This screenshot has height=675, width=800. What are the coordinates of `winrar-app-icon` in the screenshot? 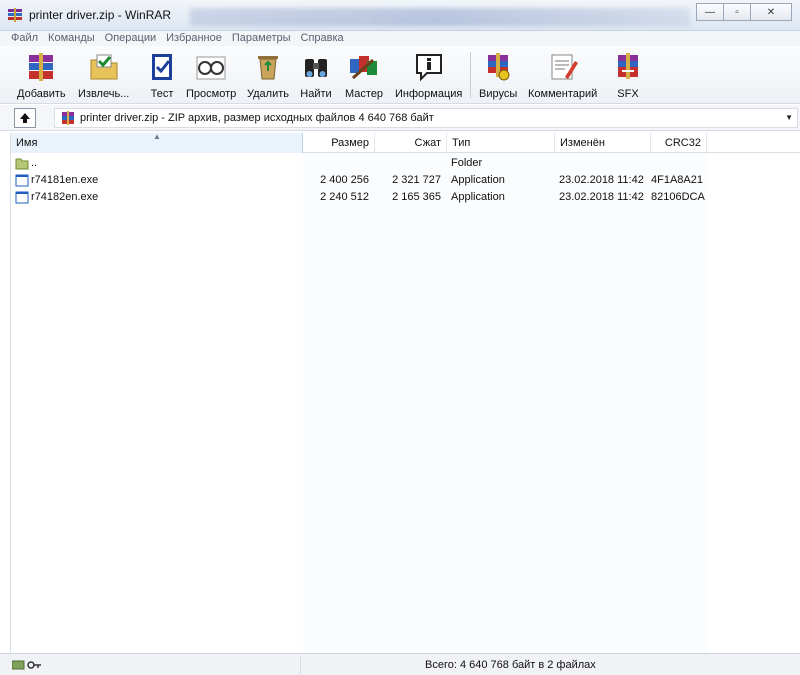 It's located at (15, 15).